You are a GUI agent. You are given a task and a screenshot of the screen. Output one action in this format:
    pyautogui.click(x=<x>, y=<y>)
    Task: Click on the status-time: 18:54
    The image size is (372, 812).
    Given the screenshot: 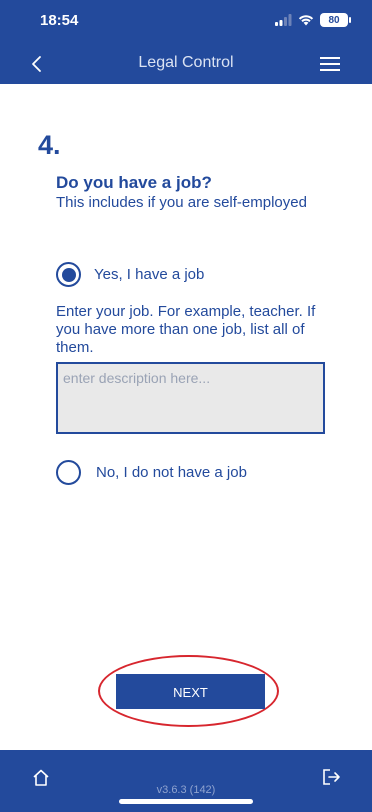 What is the action you would take?
    pyautogui.click(x=59, y=20)
    